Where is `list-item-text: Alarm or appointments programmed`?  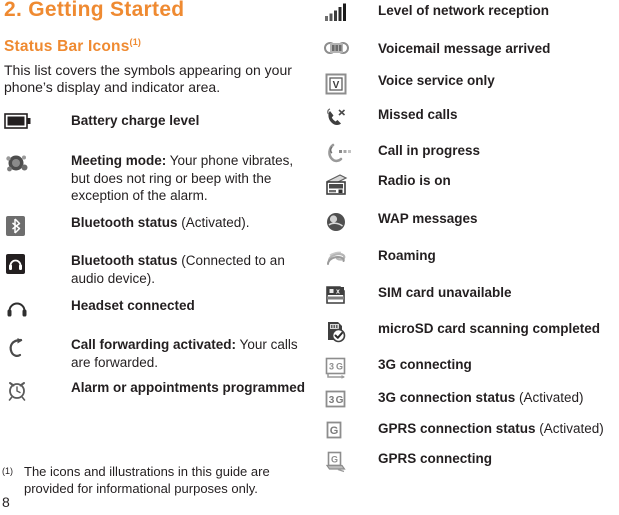 list-item-text: Alarm or appointments programmed is located at coordinates (190, 388).